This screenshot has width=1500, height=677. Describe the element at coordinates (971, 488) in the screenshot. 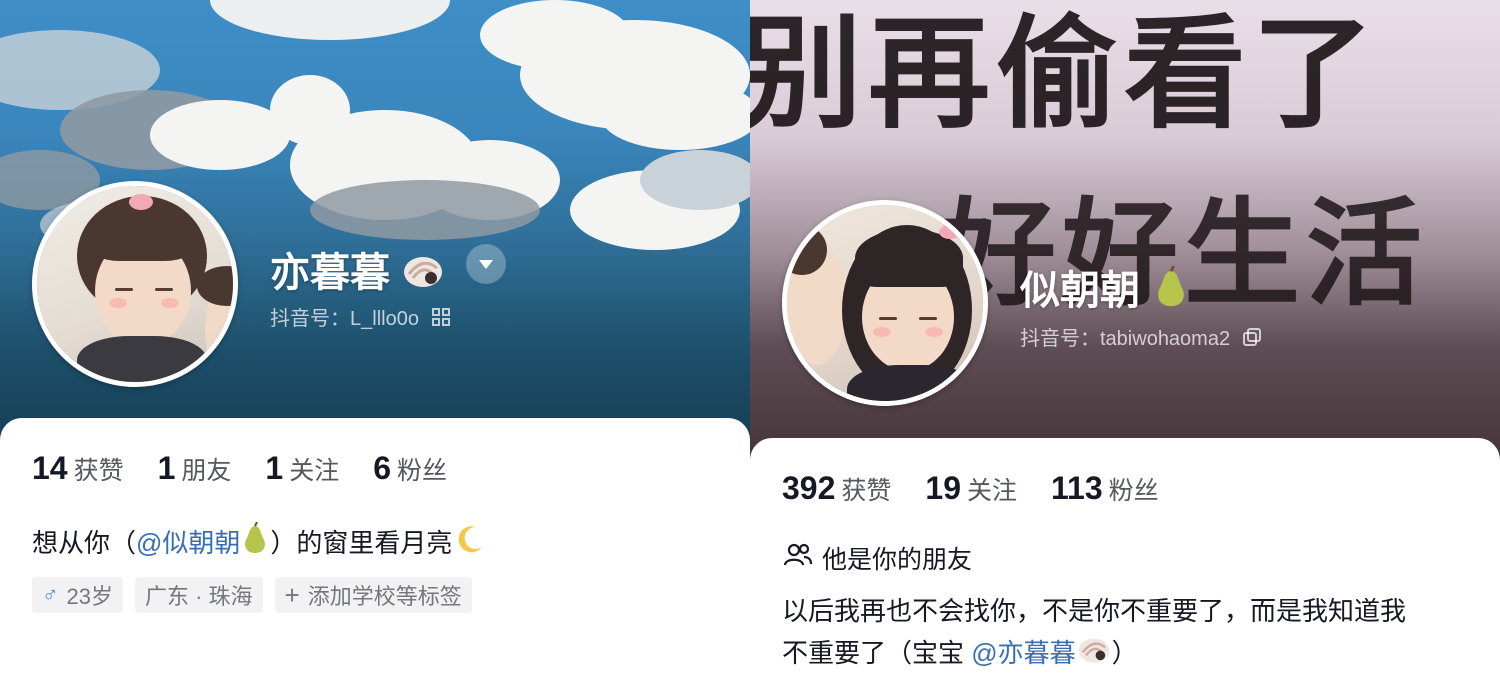

I see `stat-following: 19 关注` at that location.